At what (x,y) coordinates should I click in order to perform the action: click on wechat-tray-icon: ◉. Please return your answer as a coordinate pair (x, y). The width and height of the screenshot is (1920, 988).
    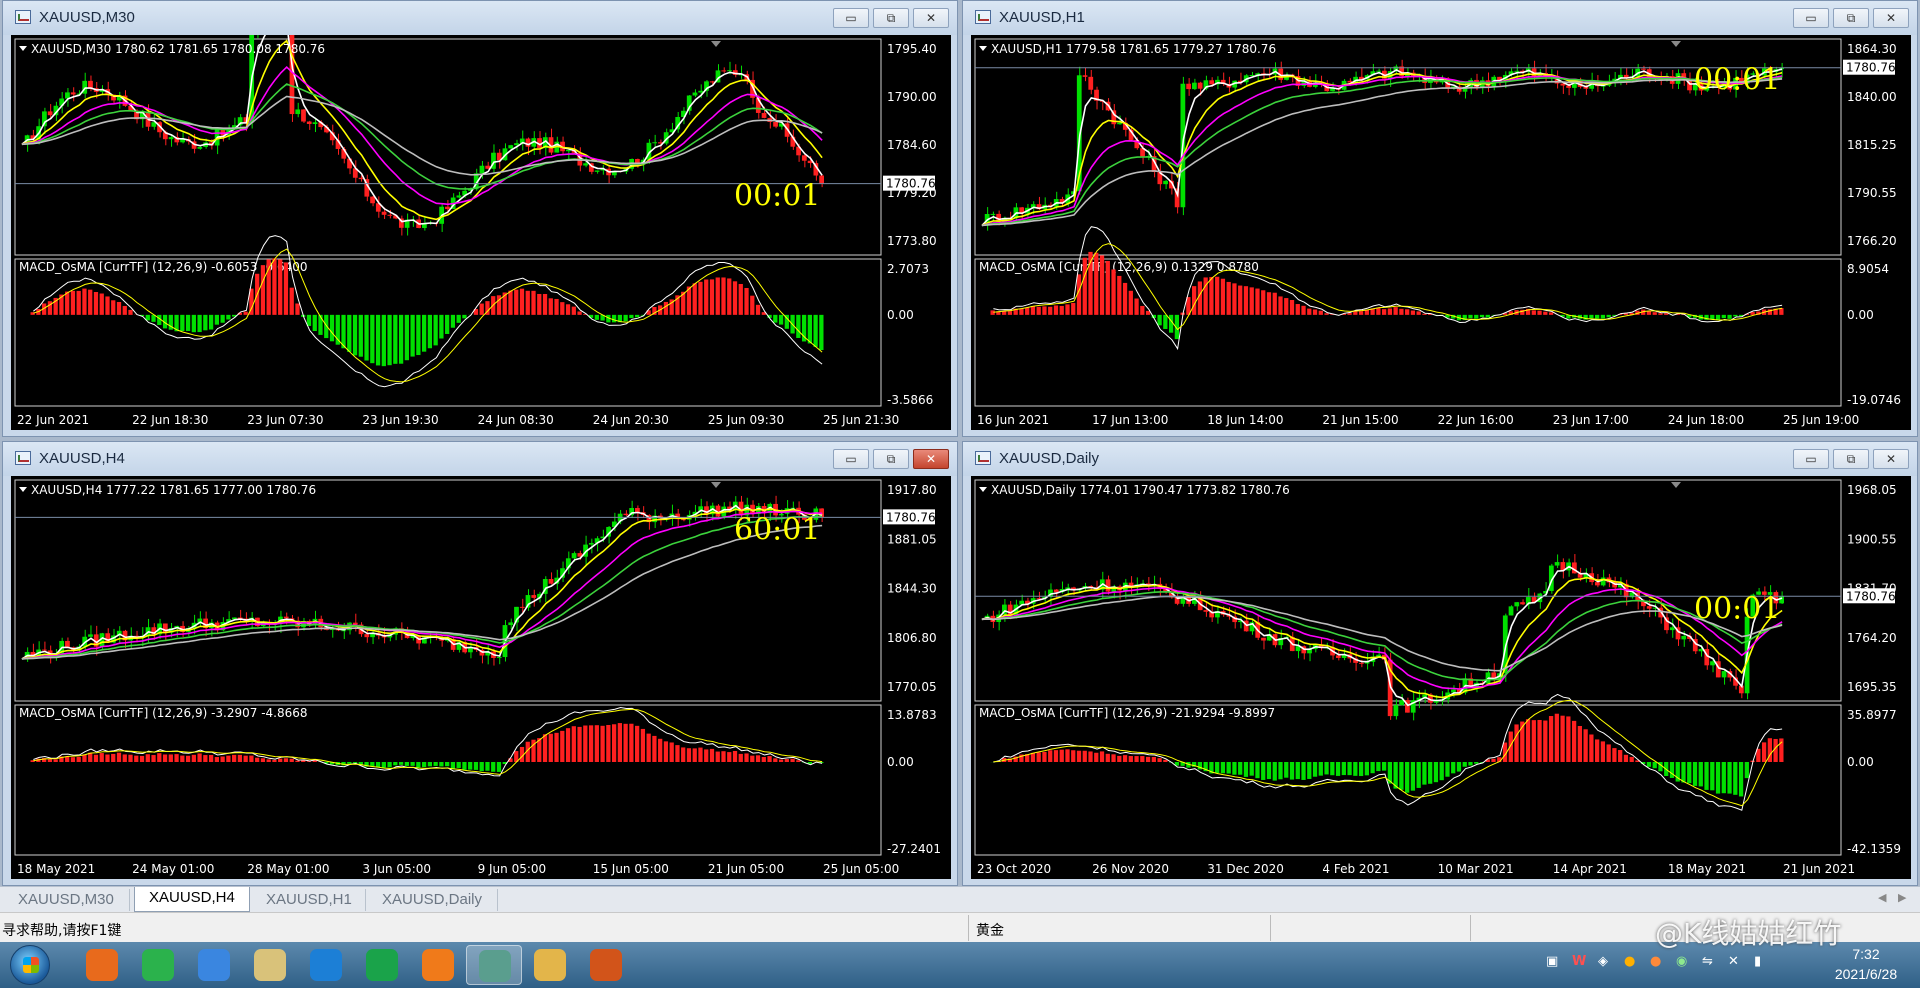
    Looking at the image, I should click on (1681, 961).